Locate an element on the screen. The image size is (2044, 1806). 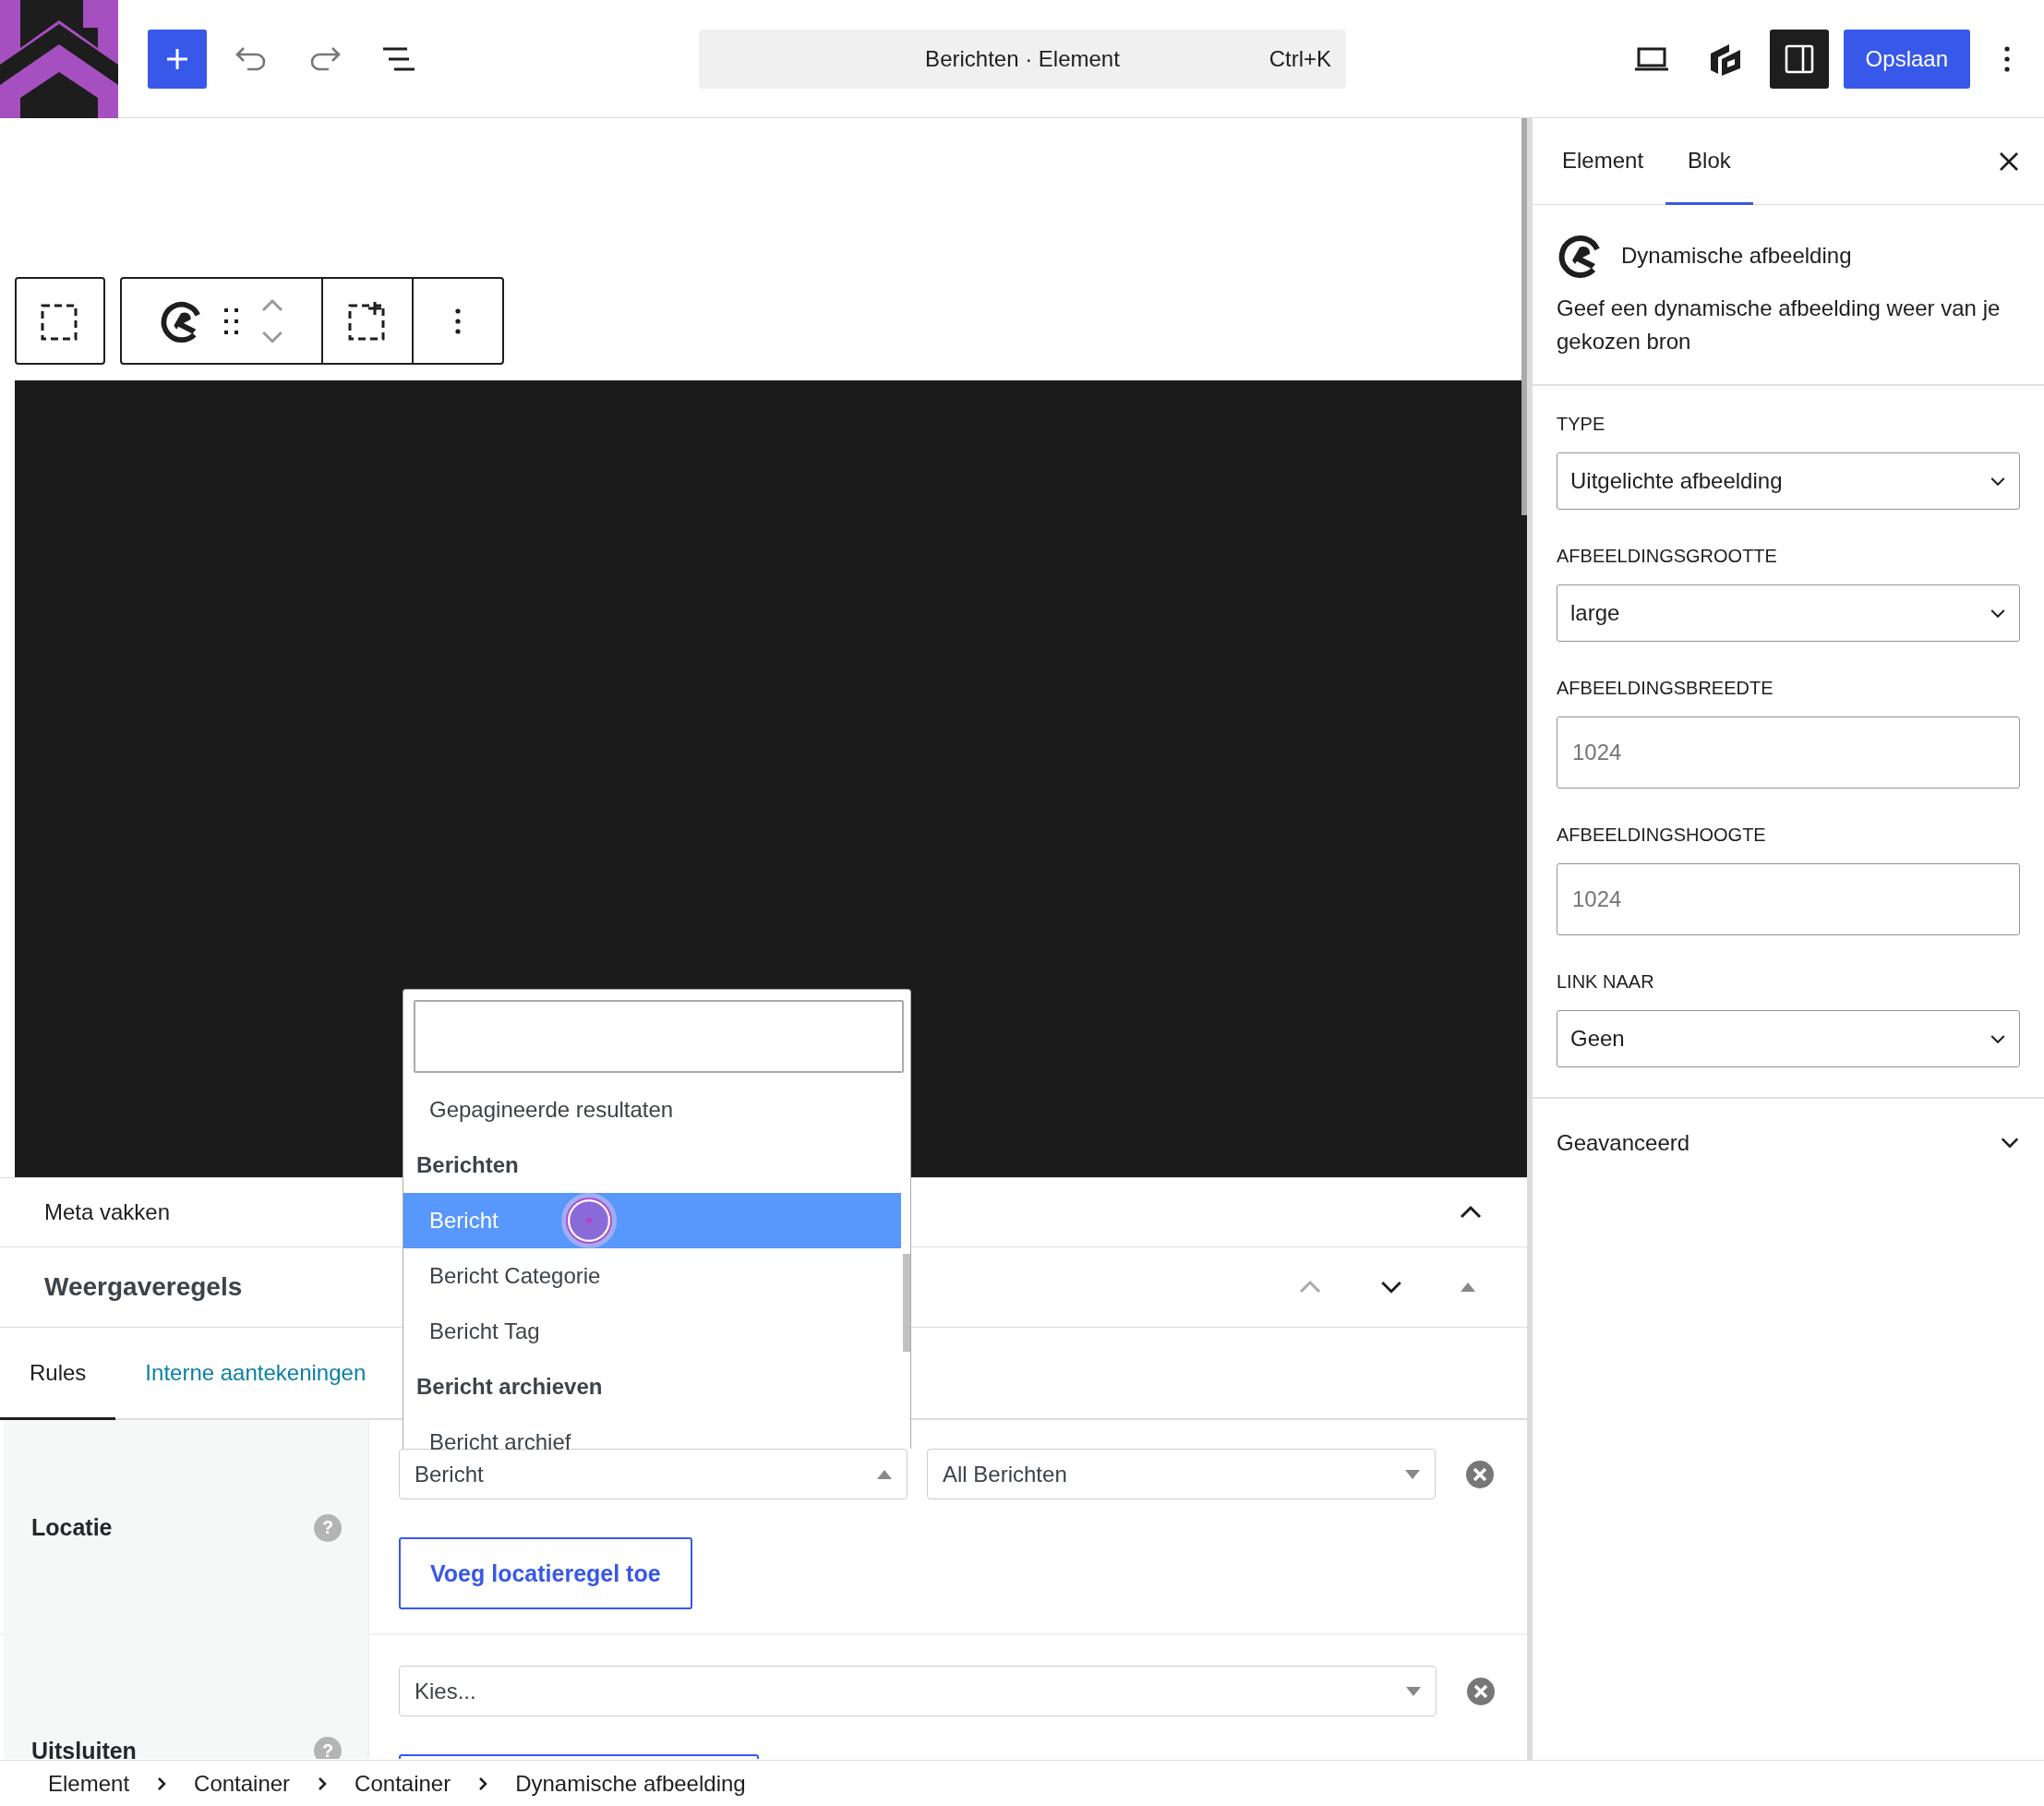
close-icon is located at coordinates (2009, 161).